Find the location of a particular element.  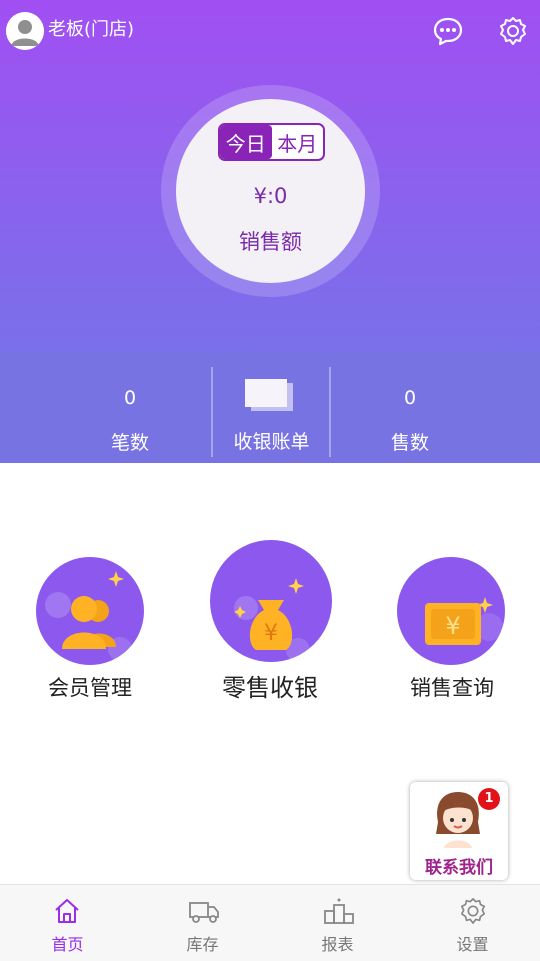

yuan-ticket-icon: ¥ is located at coordinates (451, 611).